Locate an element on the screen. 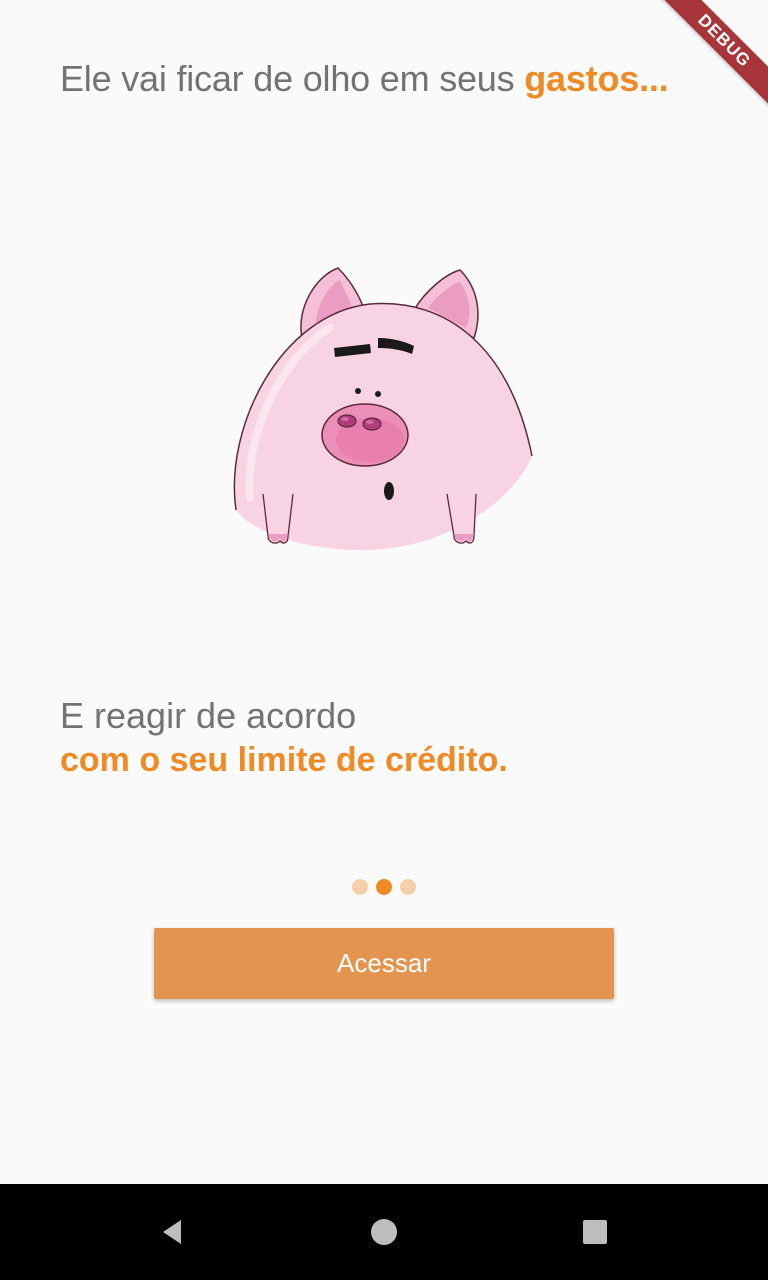 This screenshot has height=1280, width=768. access-button: Acessar is located at coordinates (384, 963).